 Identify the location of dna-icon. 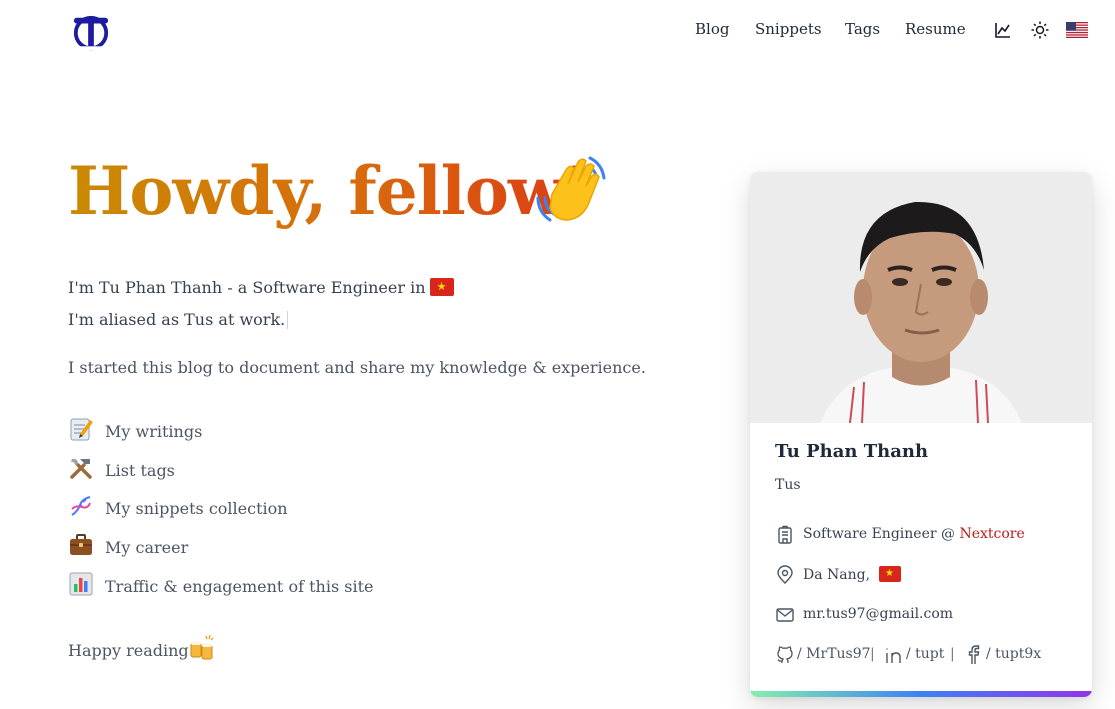
(81, 506).